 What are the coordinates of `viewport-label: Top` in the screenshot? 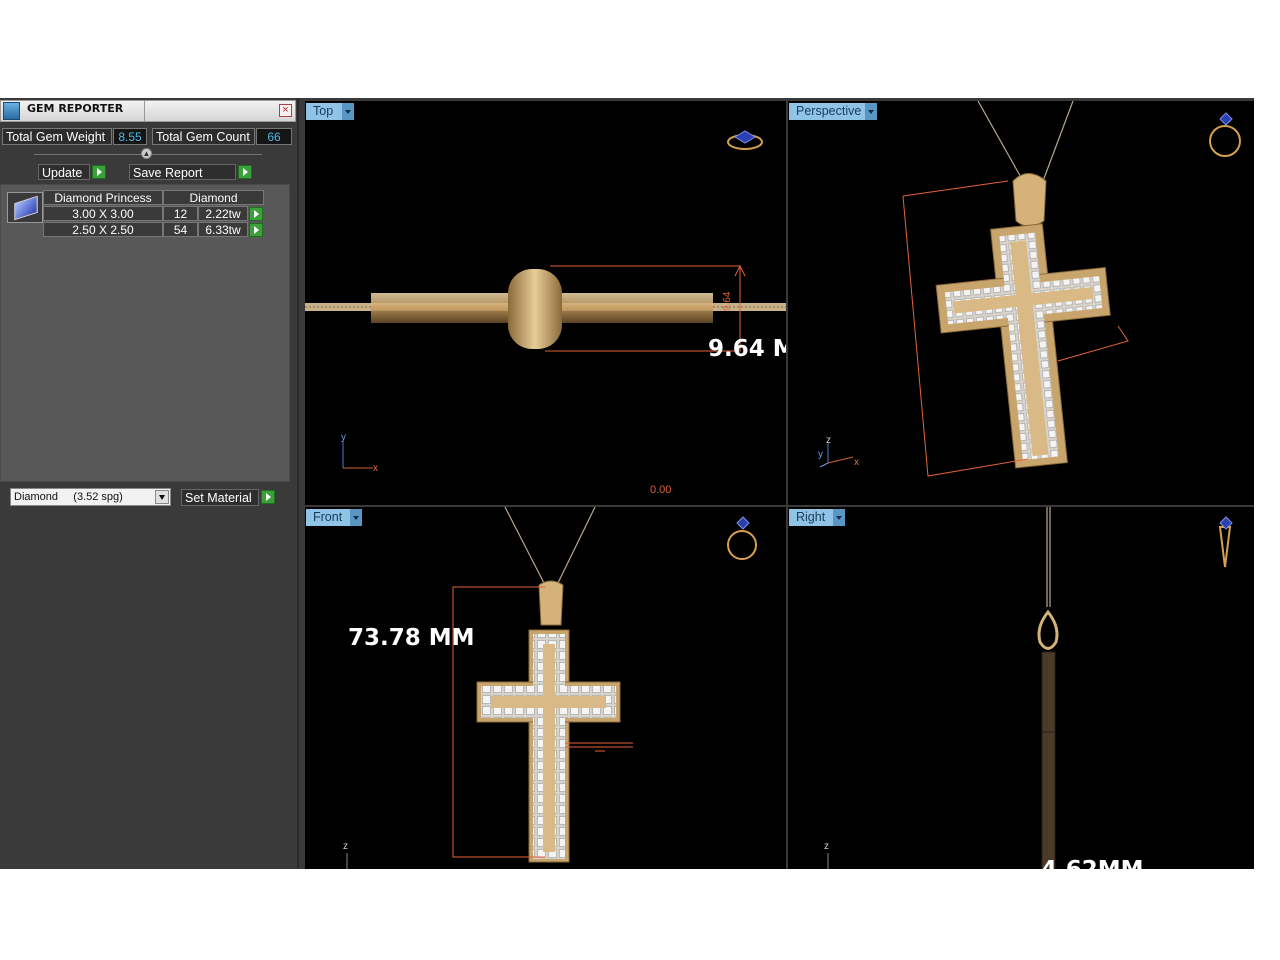 It's located at (323, 111).